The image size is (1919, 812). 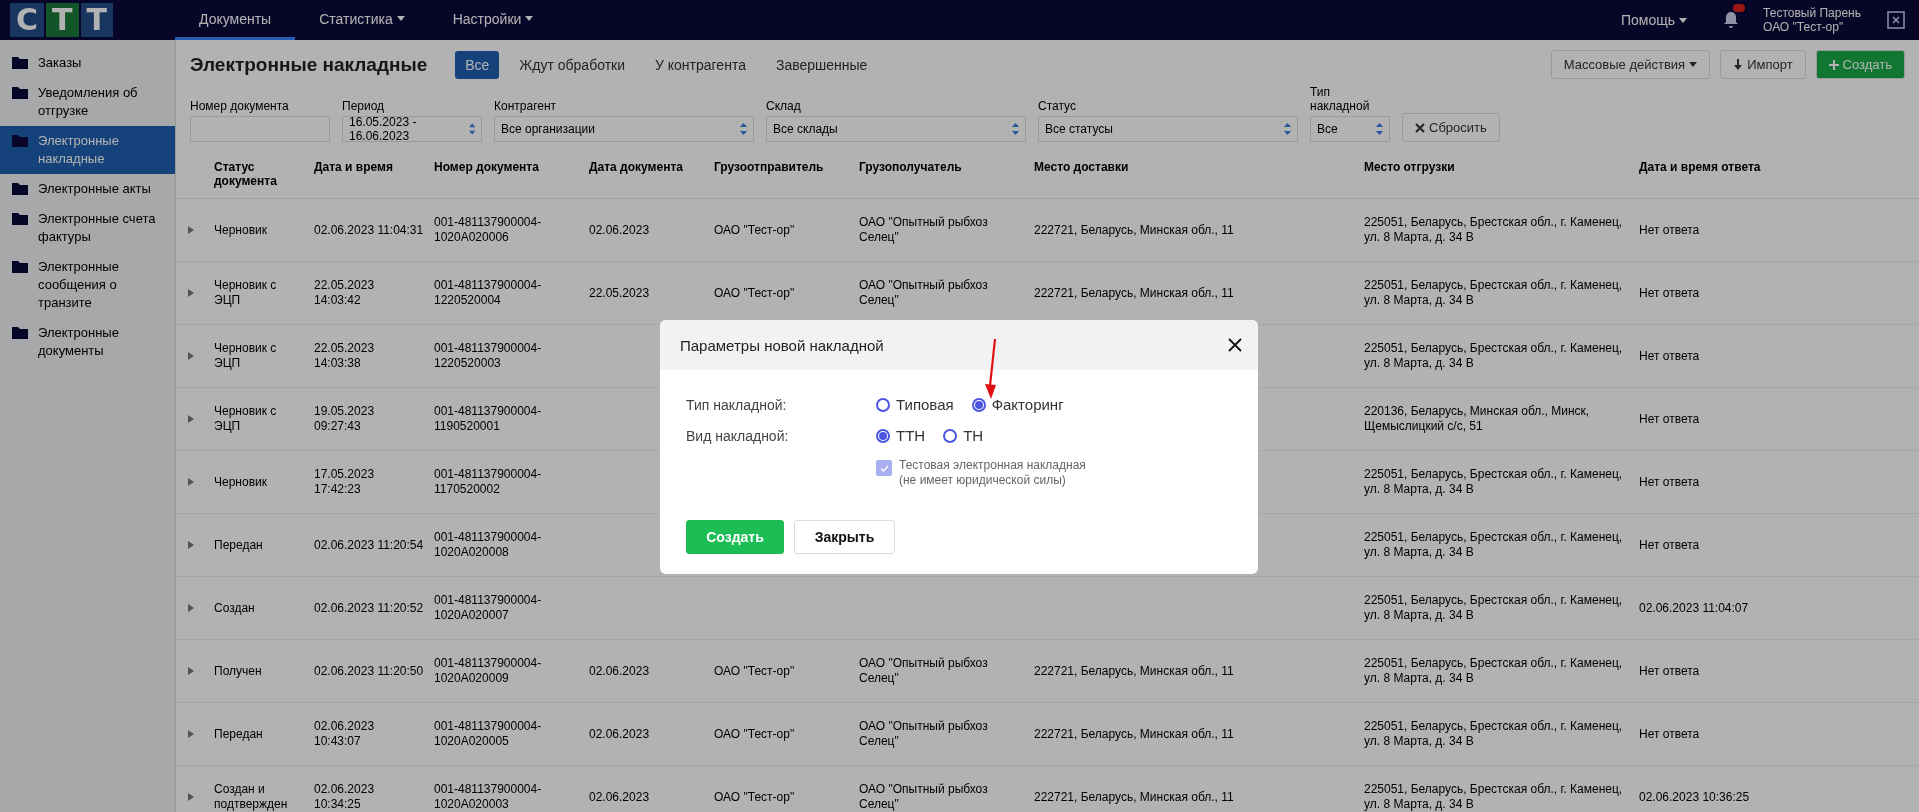 What do you see at coordinates (1199, 174) in the screenshot?
I see `column-header: Место доставки` at bounding box center [1199, 174].